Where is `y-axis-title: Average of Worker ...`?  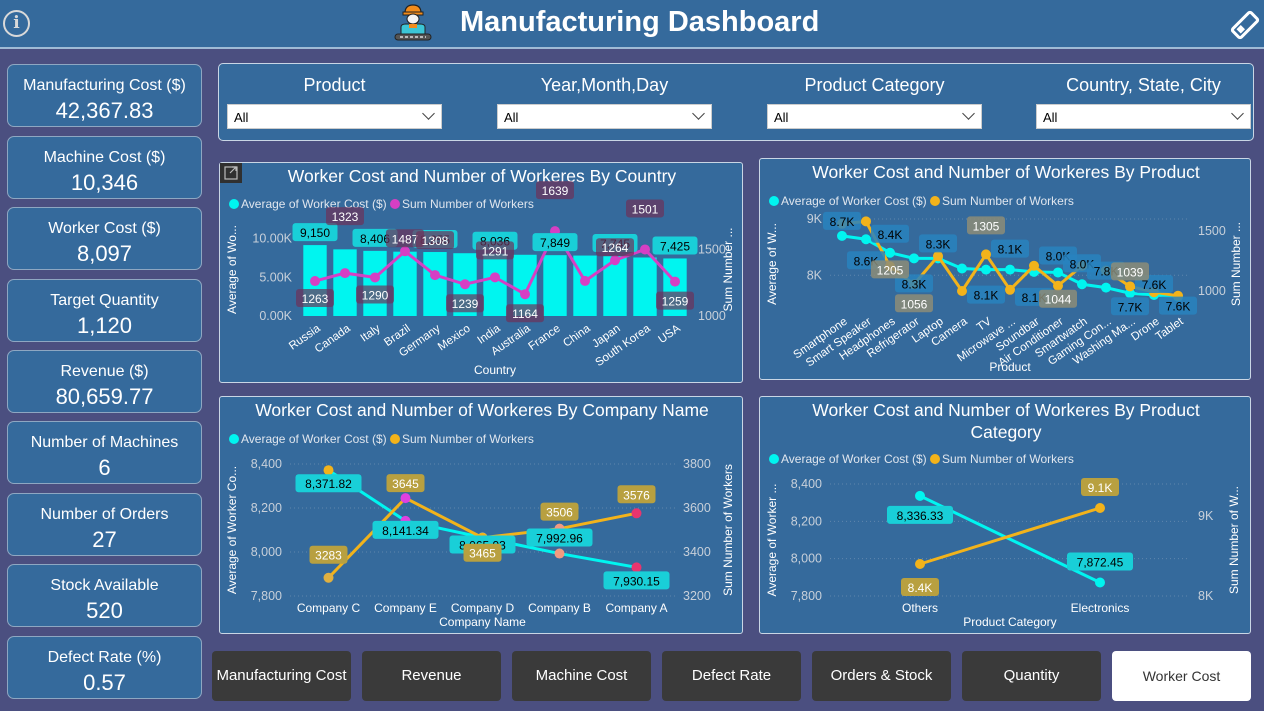 y-axis-title: Average of Worker ... is located at coordinates (772, 540).